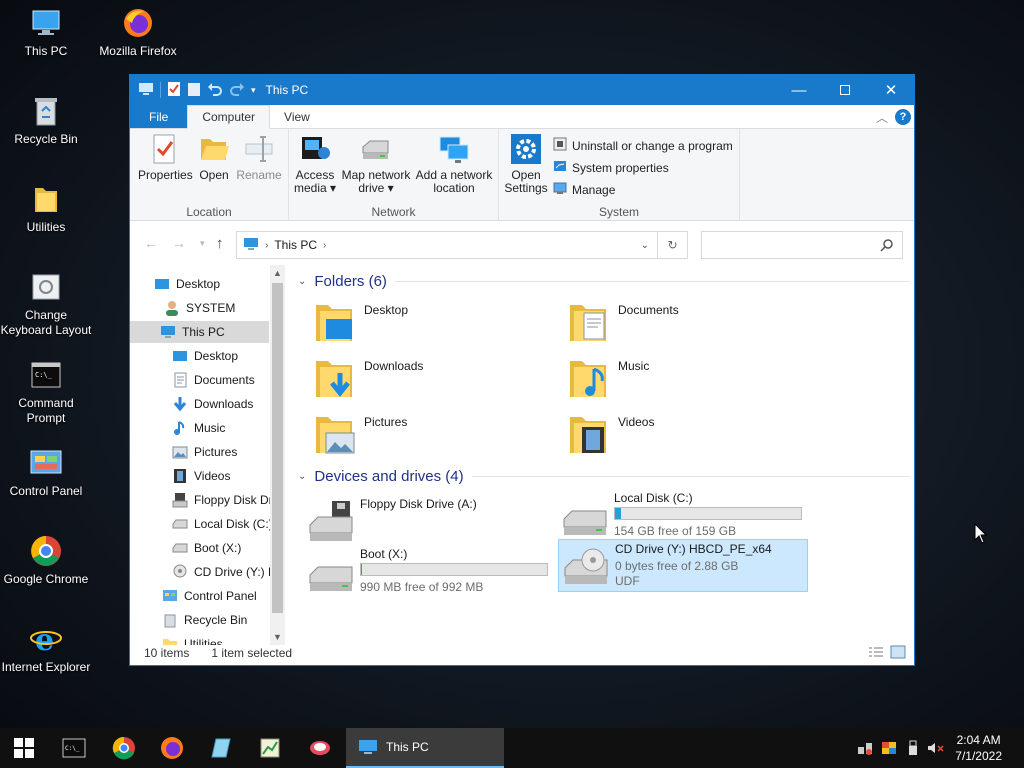 This screenshot has width=1024, height=768. I want to click on open-folder-icon, so click(214, 149).